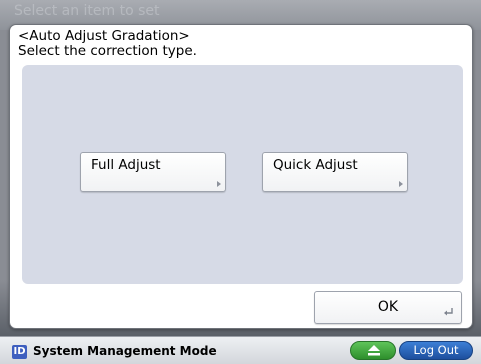 The height and width of the screenshot is (364, 481). Describe the element at coordinates (19, 352) in the screenshot. I see `id-badge-icon: ID` at that location.